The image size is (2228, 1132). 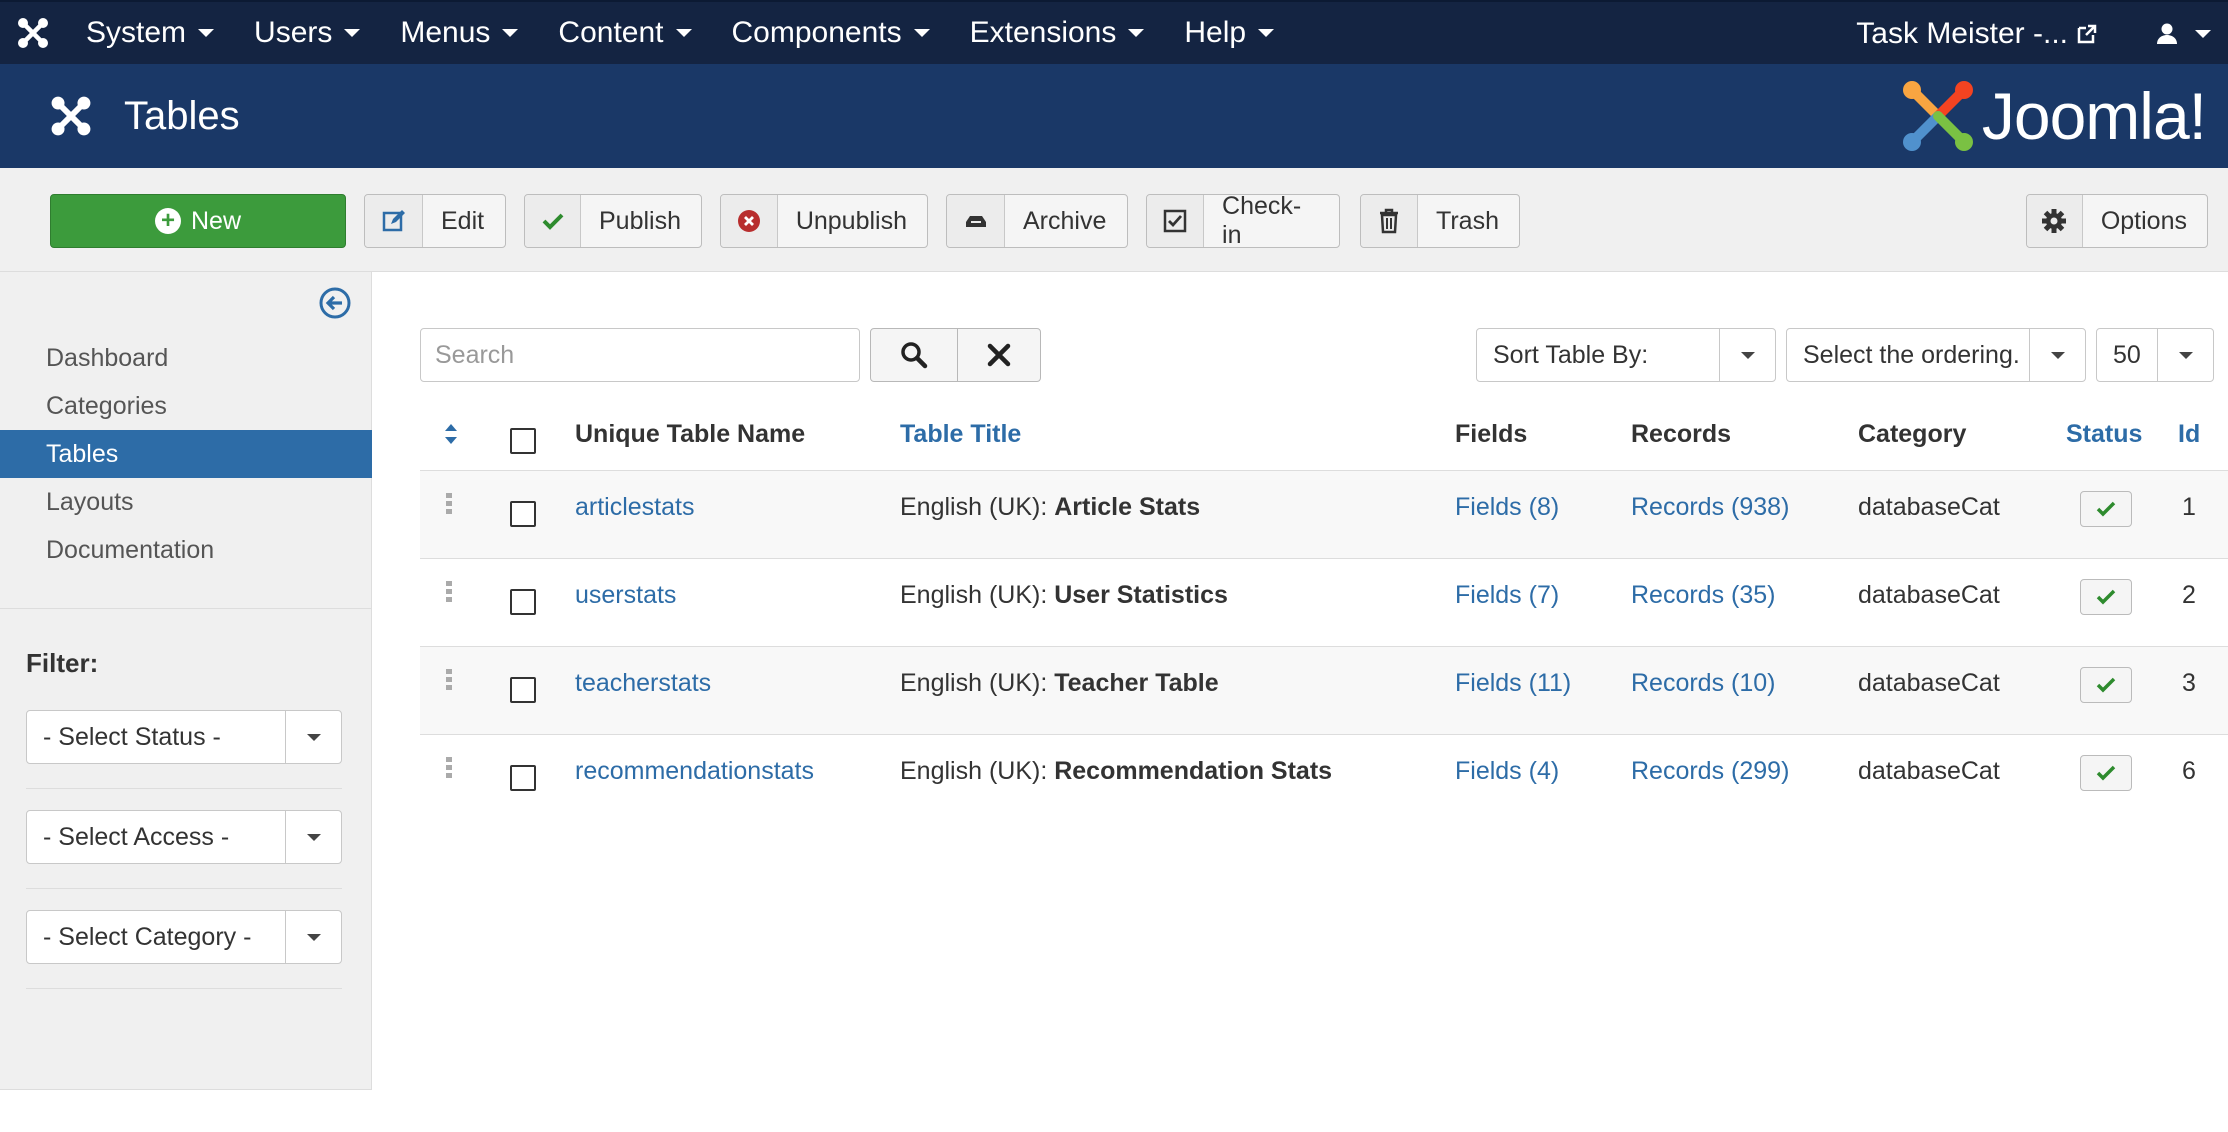 What do you see at coordinates (690, 434) in the screenshot?
I see `col-header-name: Unique Table Name` at bounding box center [690, 434].